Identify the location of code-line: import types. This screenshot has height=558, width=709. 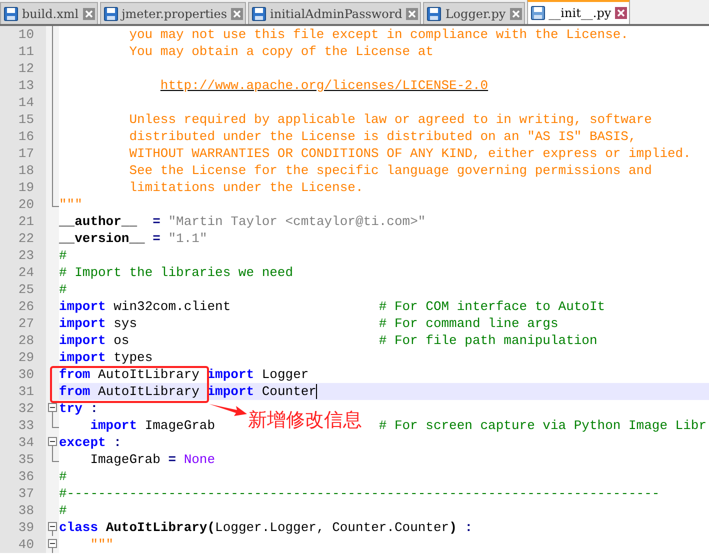
(106, 357).